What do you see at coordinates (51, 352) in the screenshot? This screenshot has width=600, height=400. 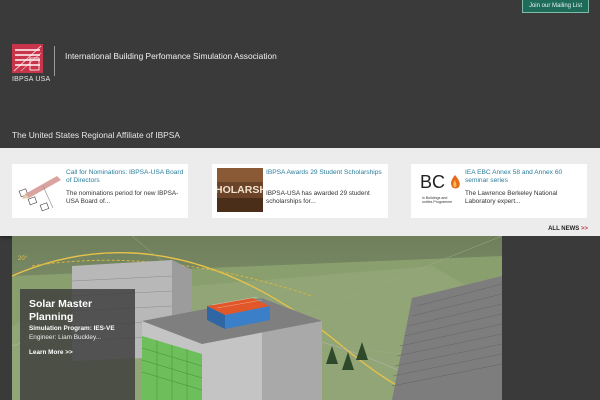 I see `learn-more-link: Learn More >>` at bounding box center [51, 352].